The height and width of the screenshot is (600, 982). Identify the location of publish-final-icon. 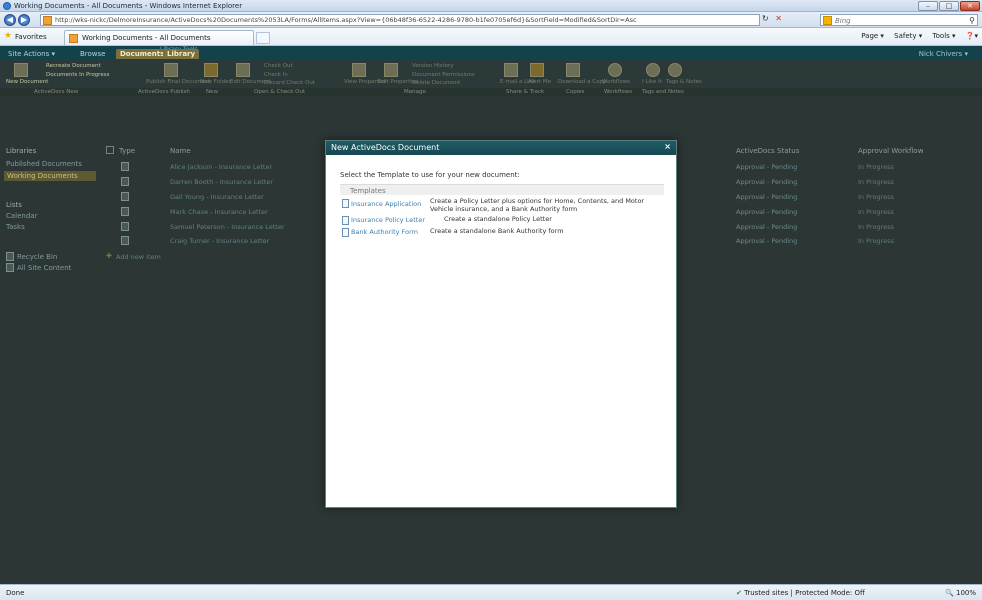
(171, 70).